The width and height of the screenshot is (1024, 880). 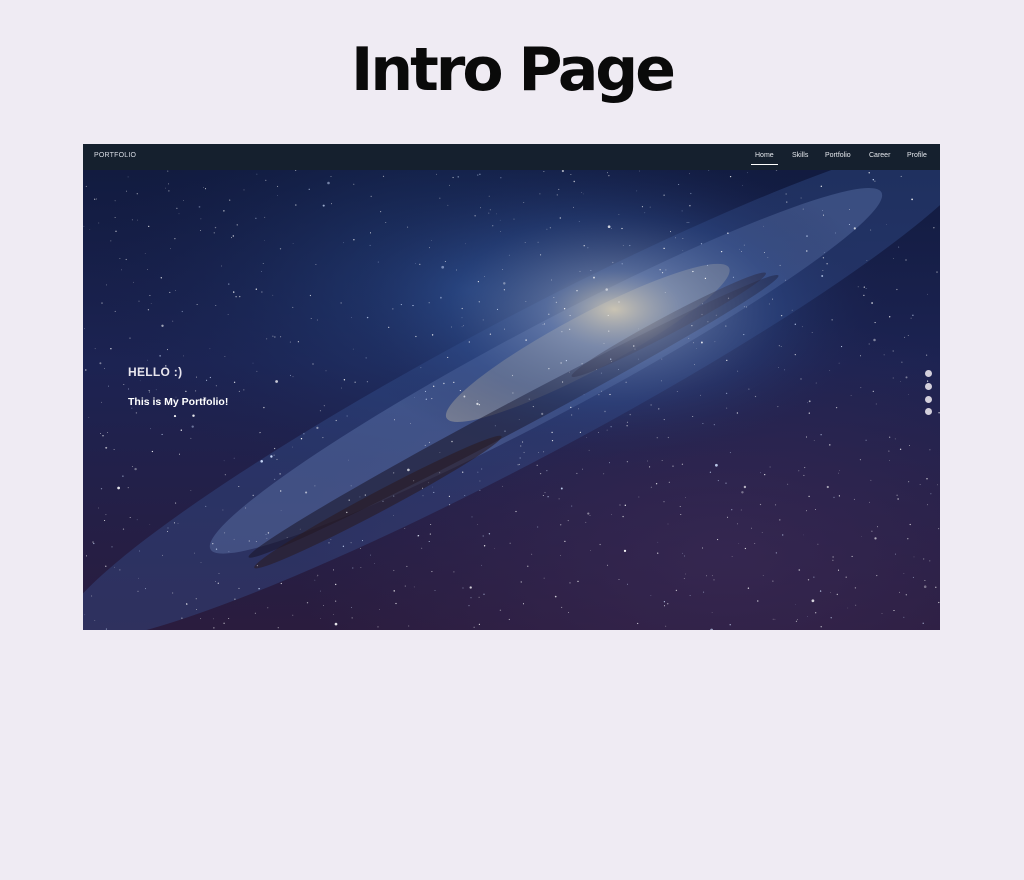 What do you see at coordinates (917, 155) in the screenshot?
I see `nav-item-profile: Profile` at bounding box center [917, 155].